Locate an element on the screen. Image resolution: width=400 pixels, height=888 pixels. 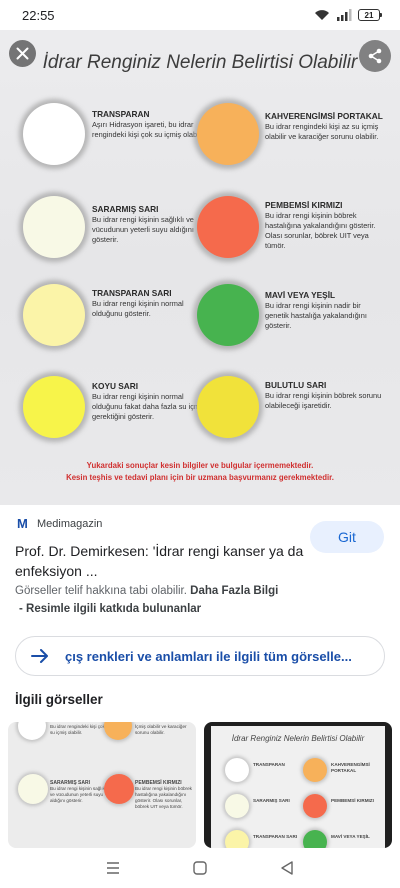
color-dot-mavi-veya-yesil is located at coordinates (228, 315).